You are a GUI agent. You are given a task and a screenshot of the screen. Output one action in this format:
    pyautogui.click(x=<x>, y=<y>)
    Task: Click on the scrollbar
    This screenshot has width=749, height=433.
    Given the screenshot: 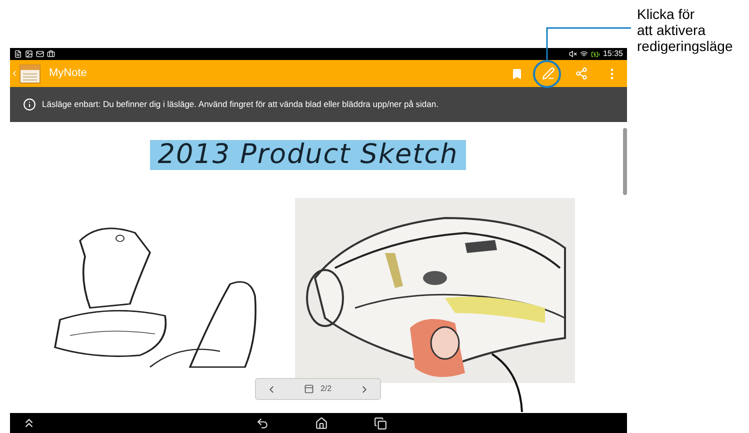 What is the action you would take?
    pyautogui.click(x=625, y=161)
    